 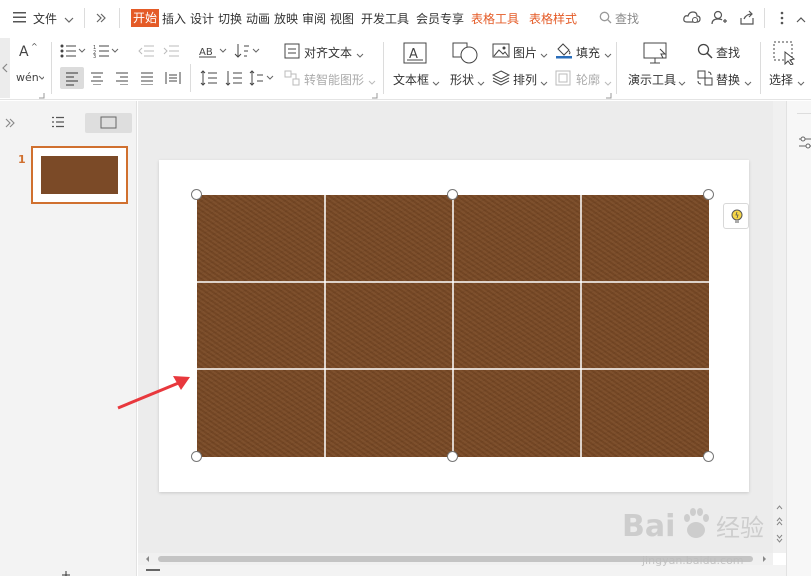 What do you see at coordinates (209, 79) in the screenshot?
I see `line-spacing-icon` at bounding box center [209, 79].